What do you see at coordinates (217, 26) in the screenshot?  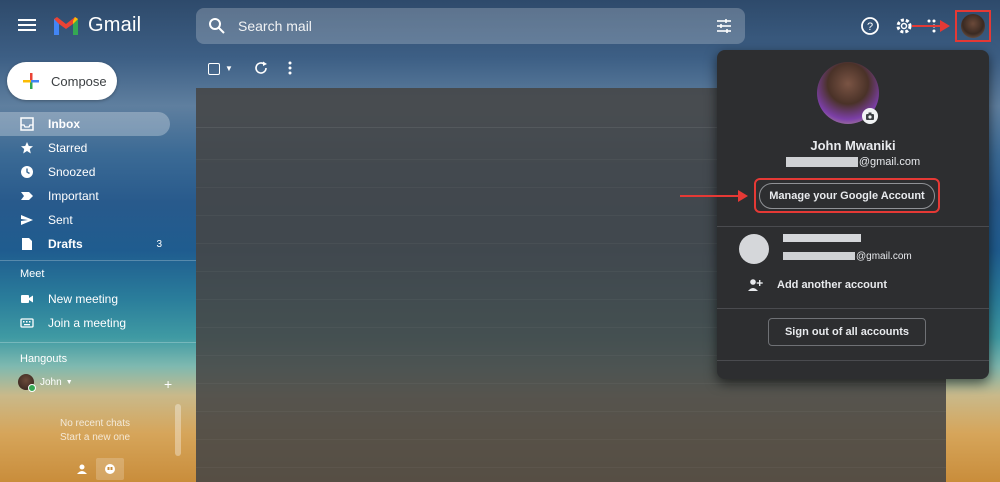 I see `search-icon` at bounding box center [217, 26].